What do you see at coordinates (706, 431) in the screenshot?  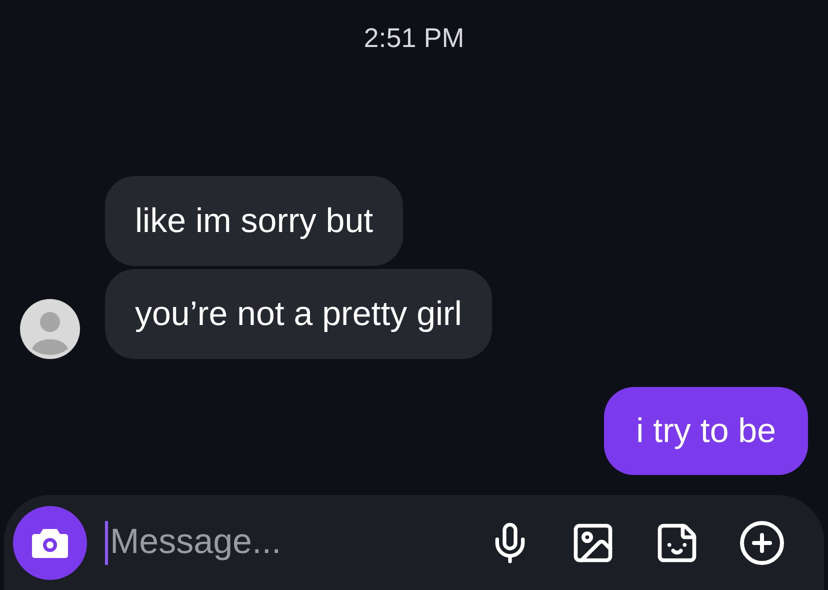 I see `sent-message-bubble: i try to be` at bounding box center [706, 431].